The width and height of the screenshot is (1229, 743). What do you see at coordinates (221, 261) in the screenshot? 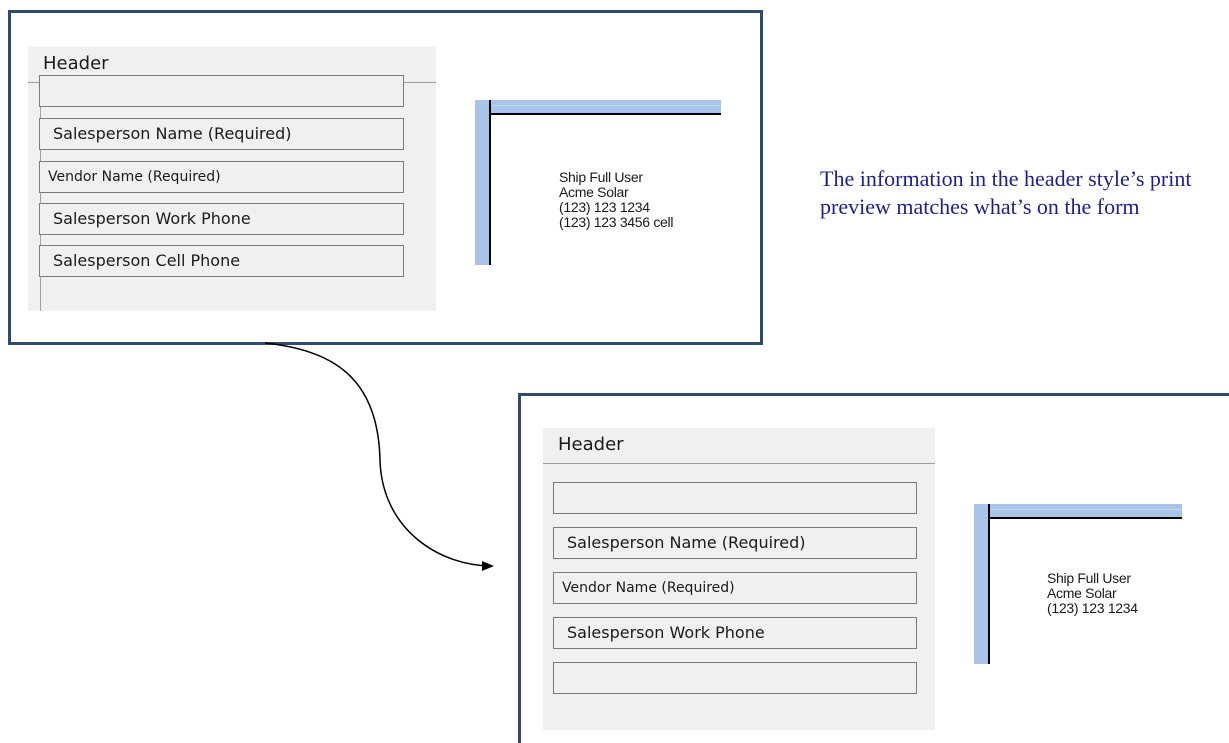
I see `salesperson-cell-phone-field: Salesperson Cell Phone` at bounding box center [221, 261].